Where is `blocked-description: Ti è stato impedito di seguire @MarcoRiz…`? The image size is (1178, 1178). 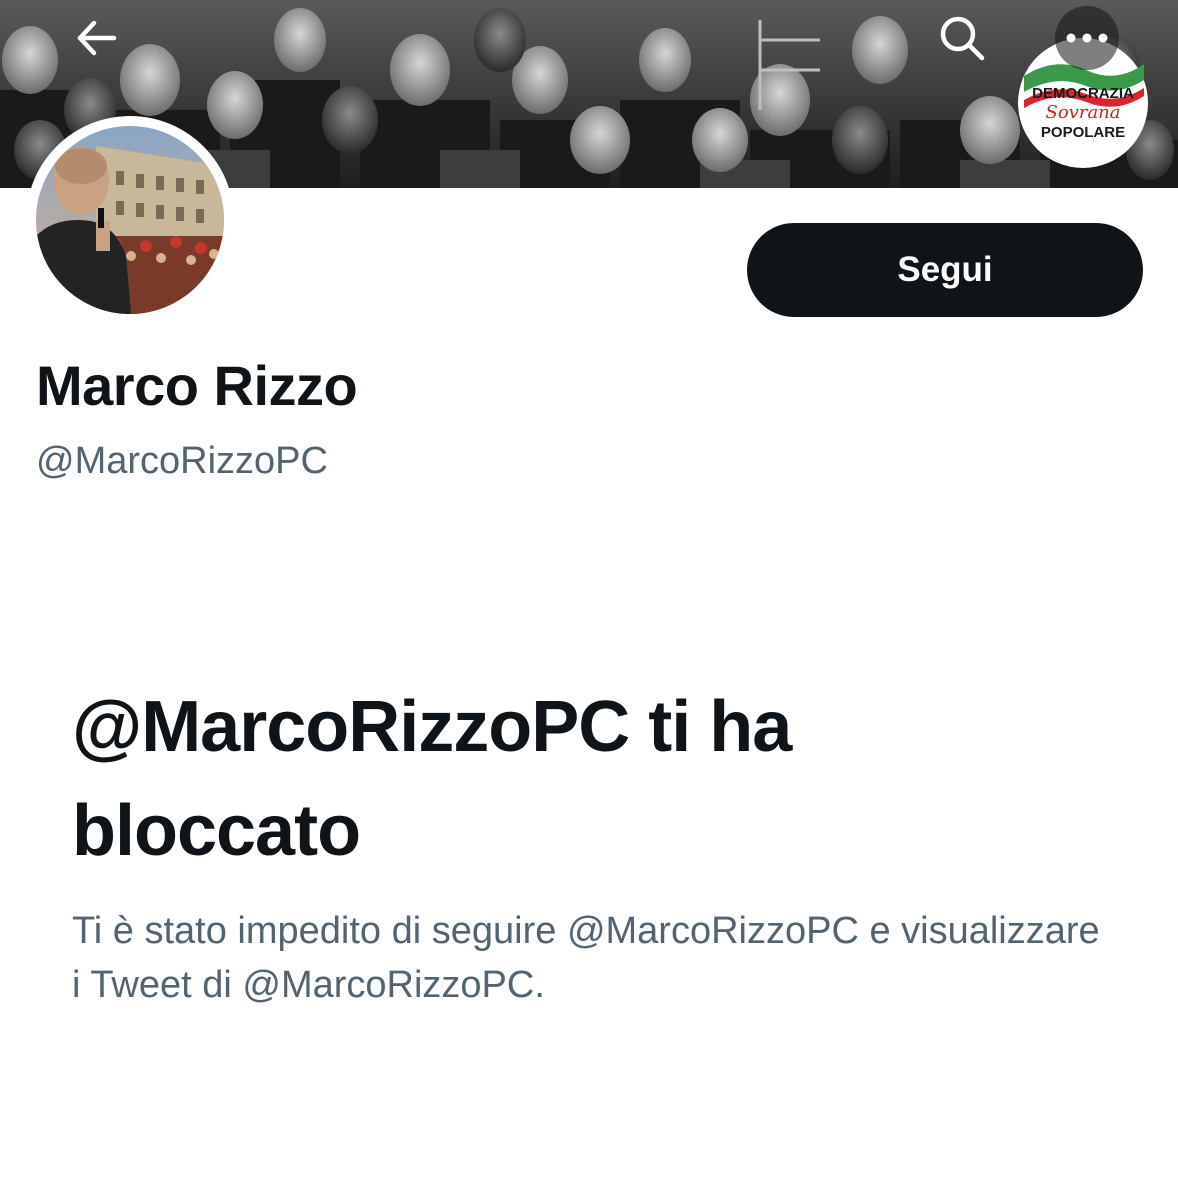
blocked-description: Ti è stato impedito di seguire @MarcoRiz… is located at coordinates (586, 958).